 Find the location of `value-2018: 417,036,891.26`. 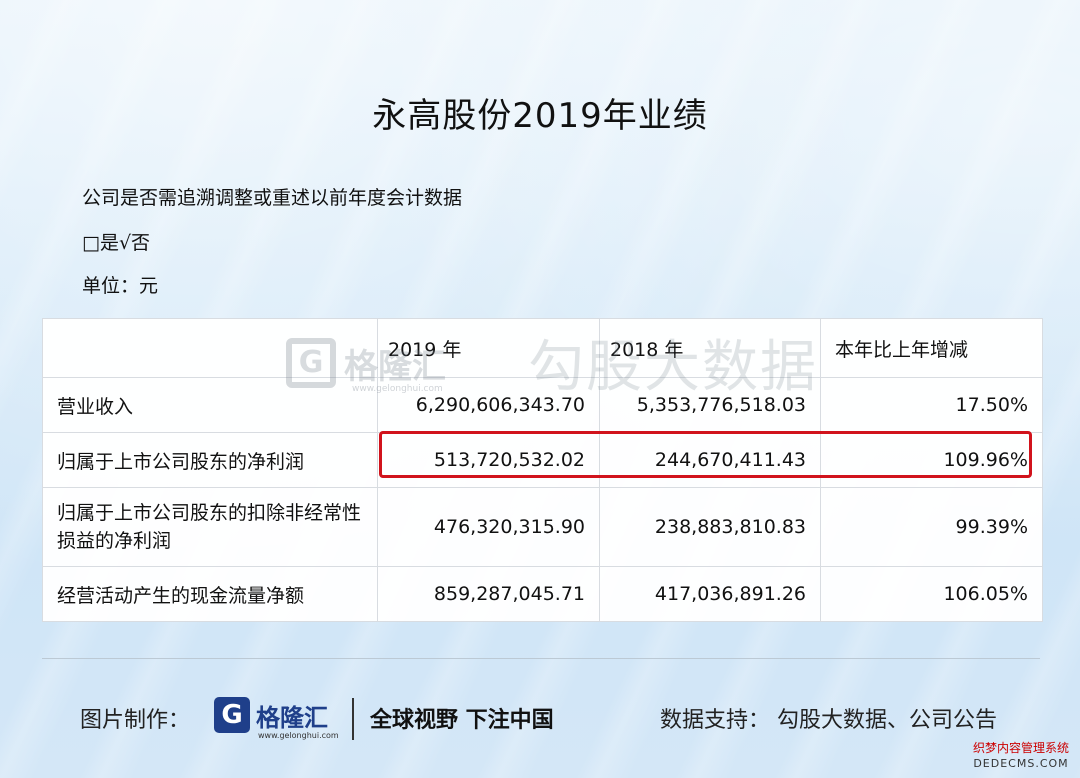

value-2018: 417,036,891.26 is located at coordinates (710, 594).